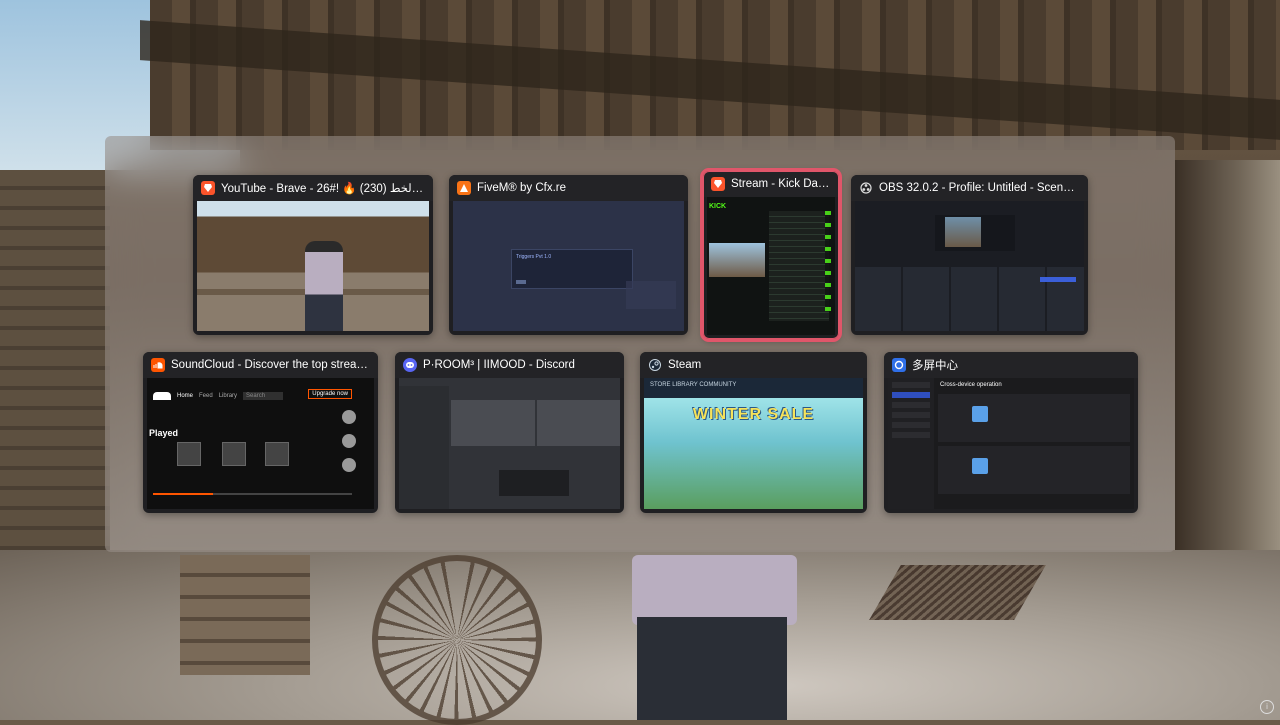  I want to click on dialog-button, so click(521, 282).